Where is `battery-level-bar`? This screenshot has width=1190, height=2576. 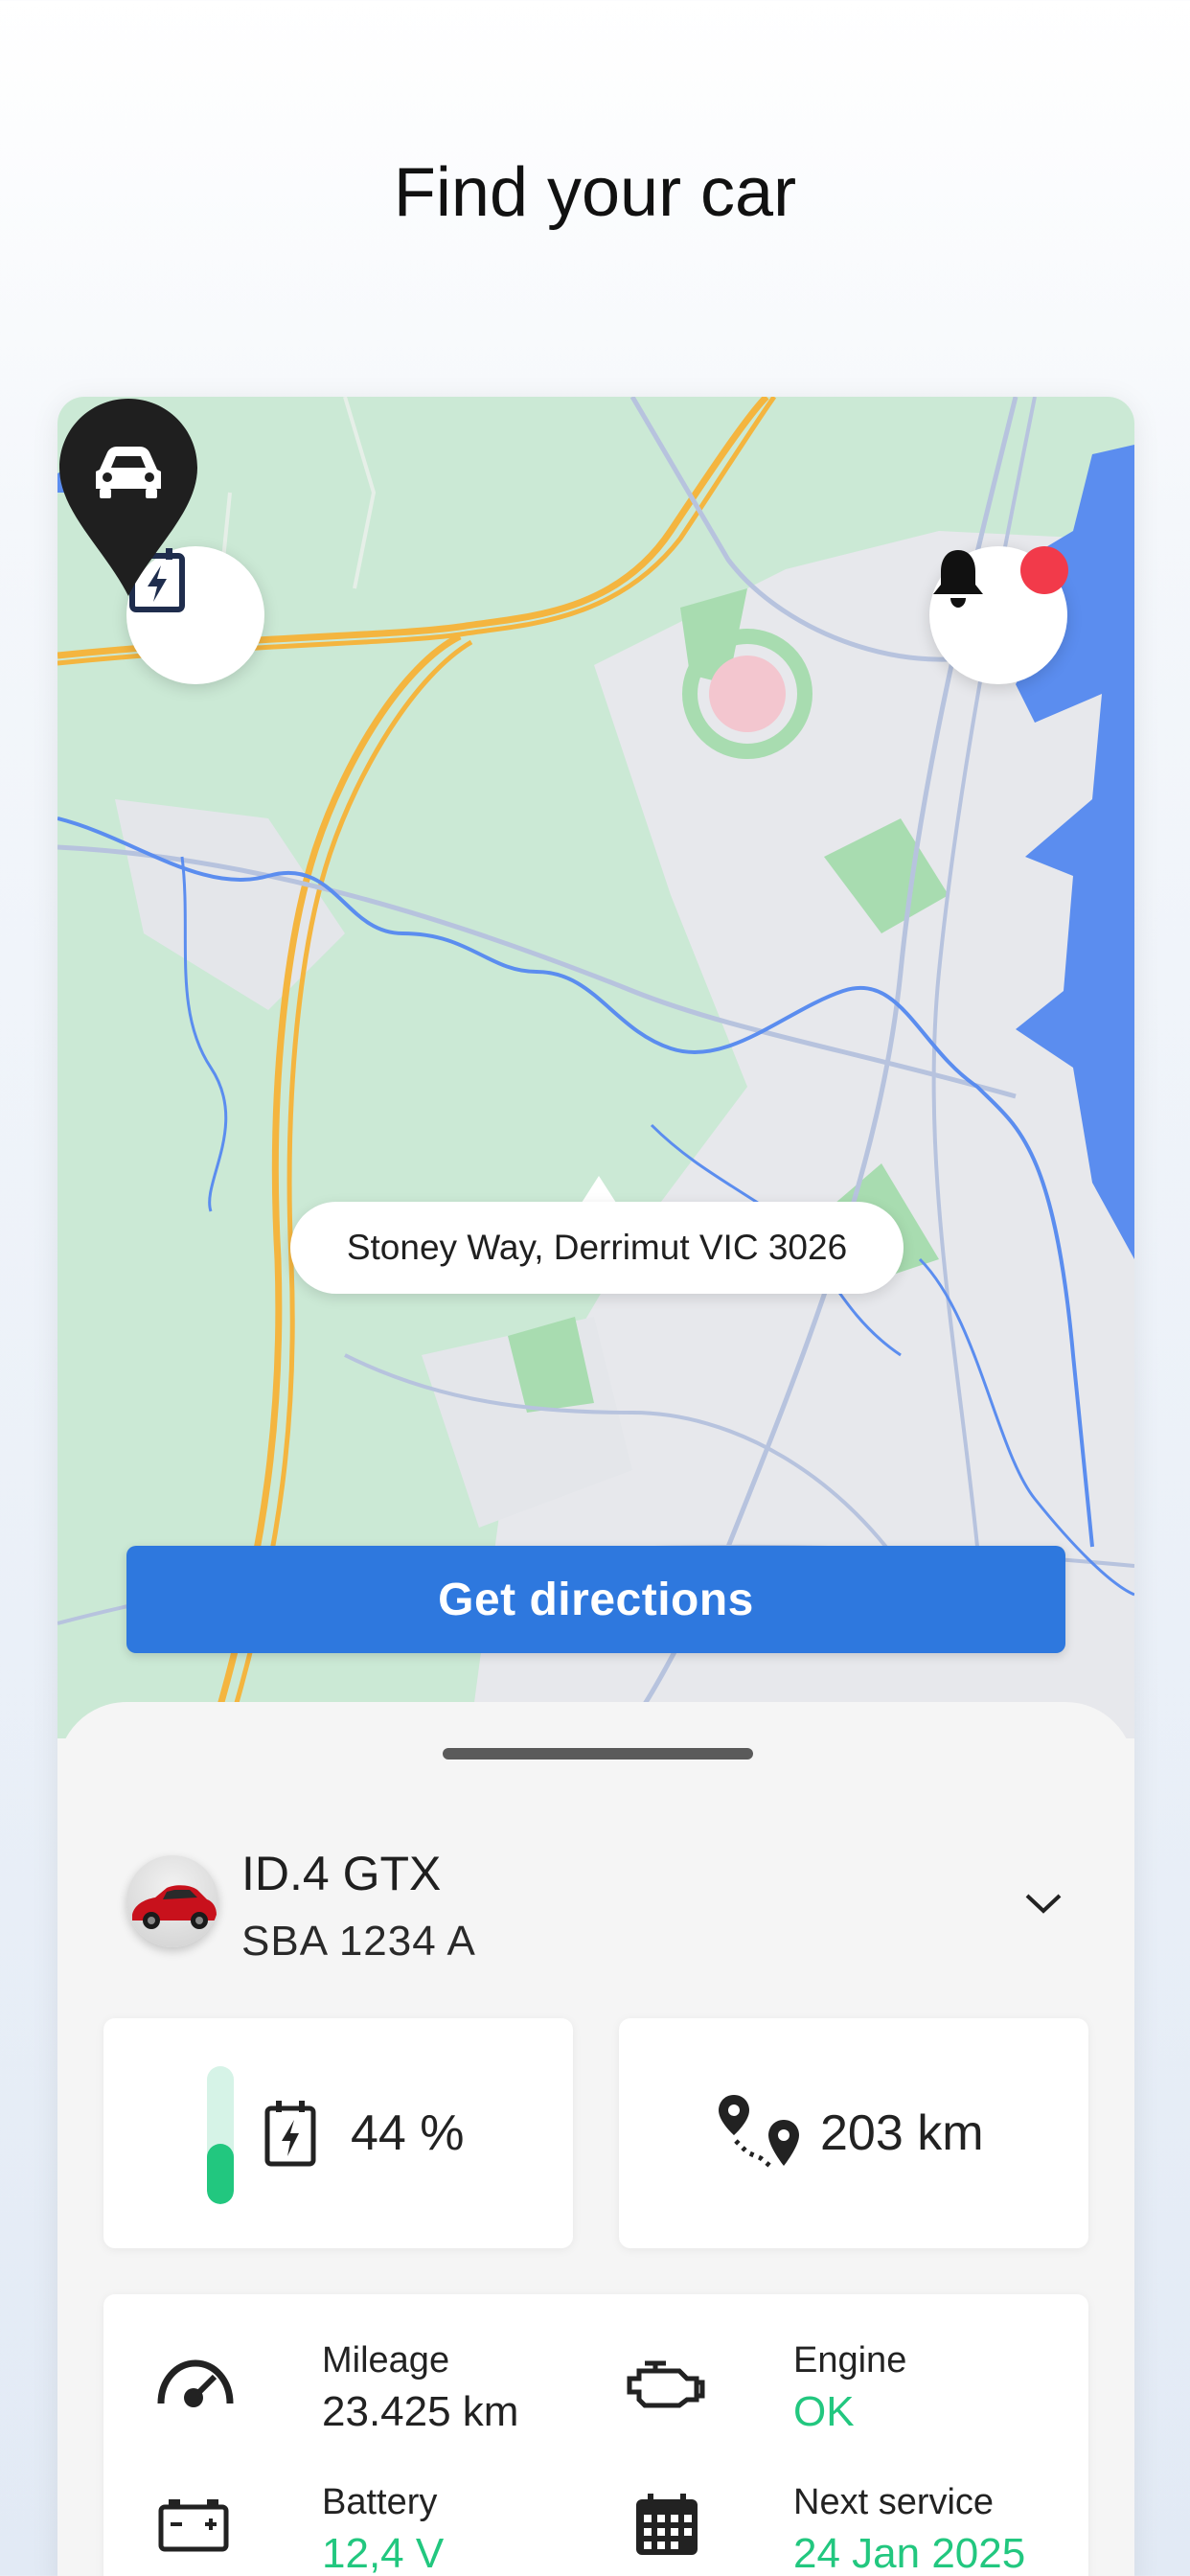
battery-level-bar is located at coordinates (221, 2135).